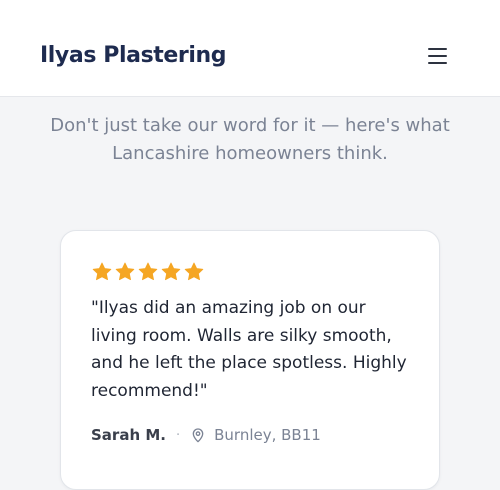 This screenshot has width=500, height=490. I want to click on star-rating, so click(148, 272).